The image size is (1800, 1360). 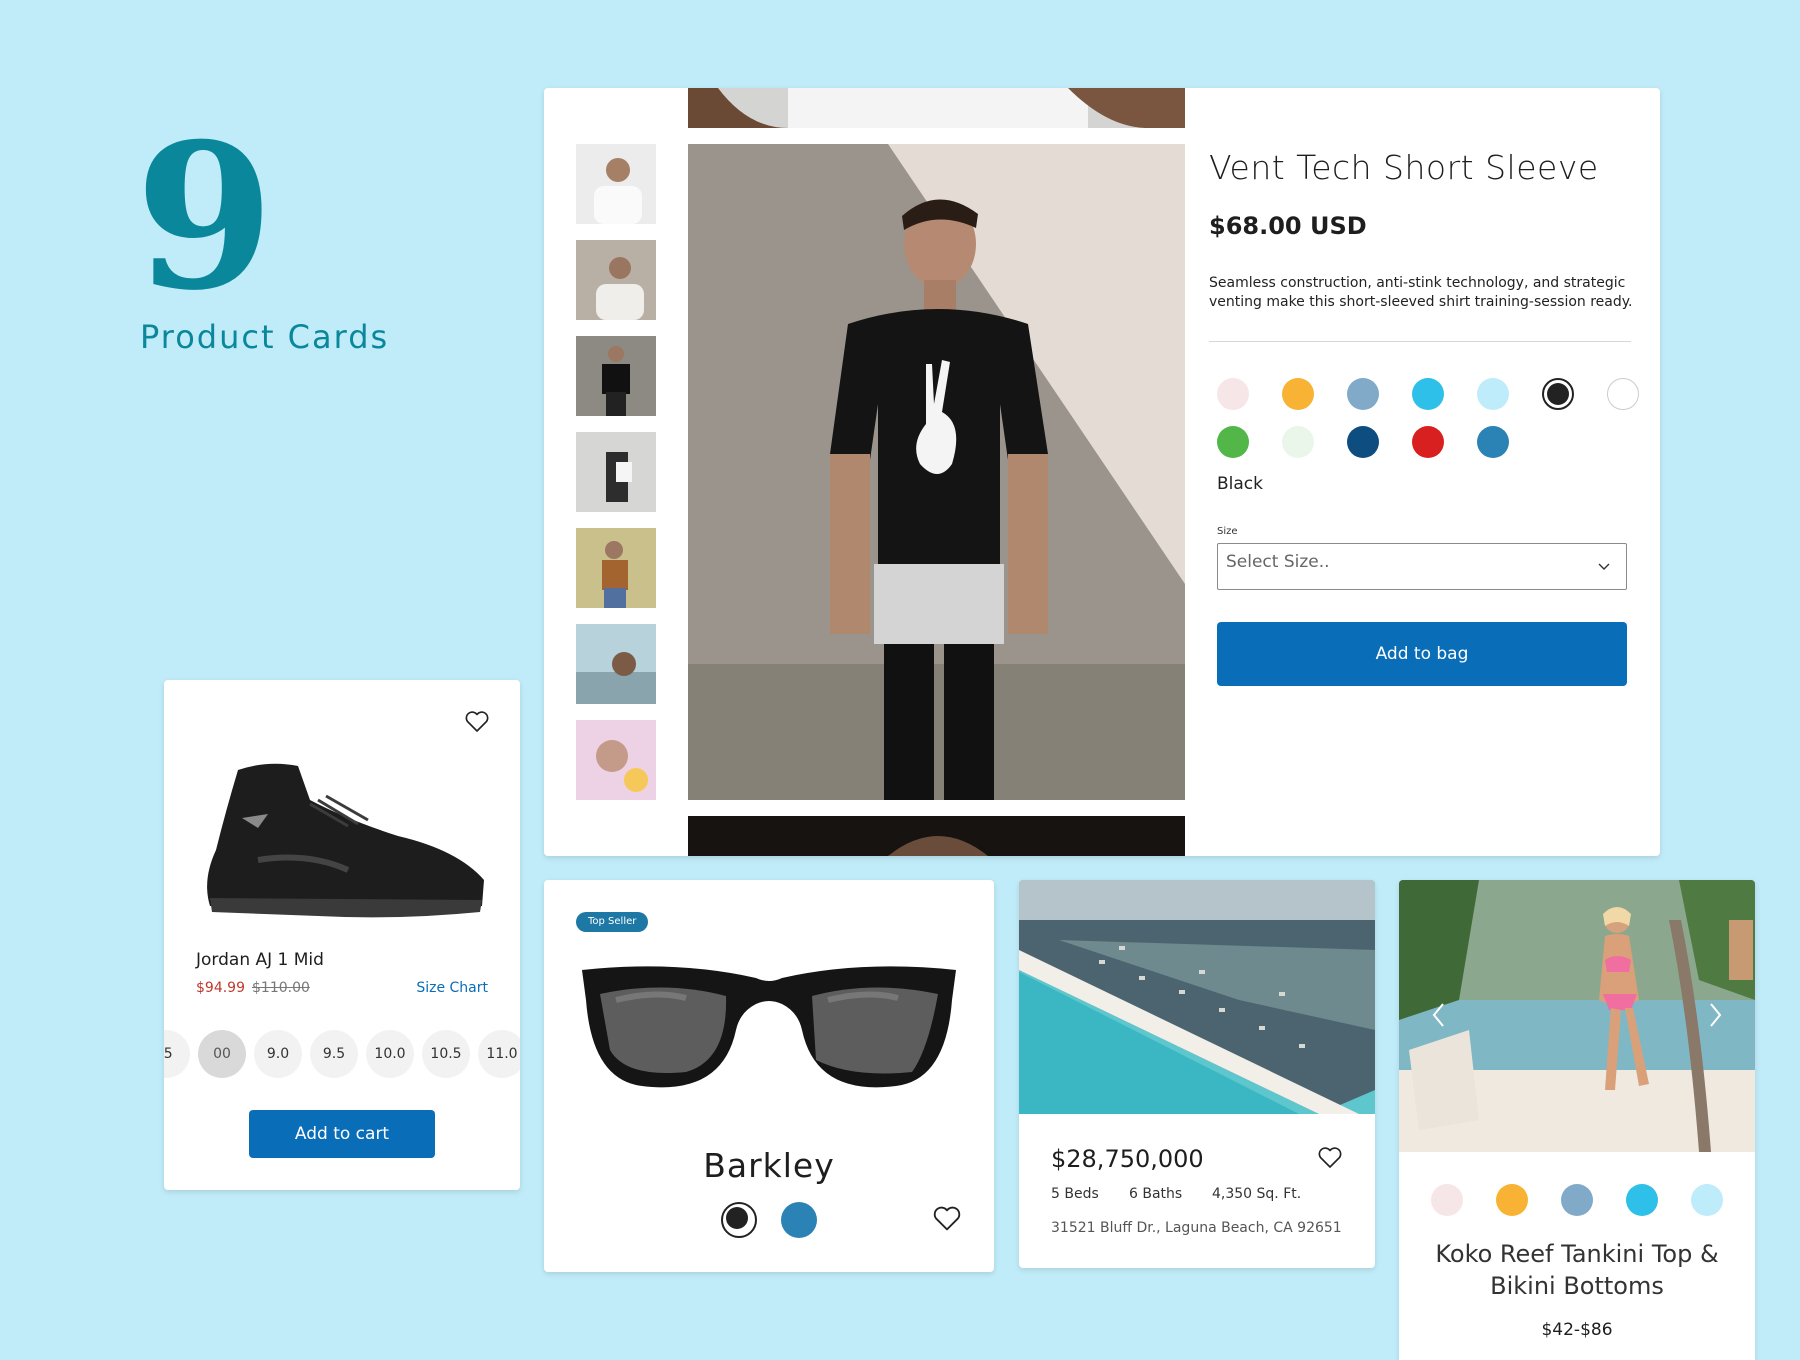 What do you see at coordinates (1420, 341) in the screenshot?
I see `divider` at bounding box center [1420, 341].